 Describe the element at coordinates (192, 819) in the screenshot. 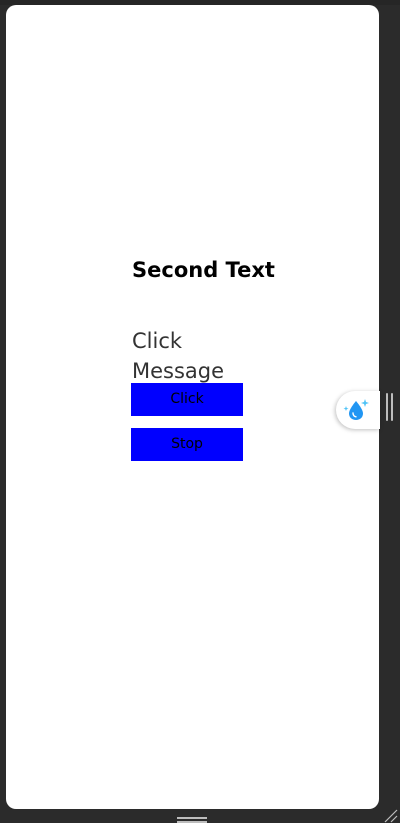

I see `drag-handle-horizontal-icon` at that location.